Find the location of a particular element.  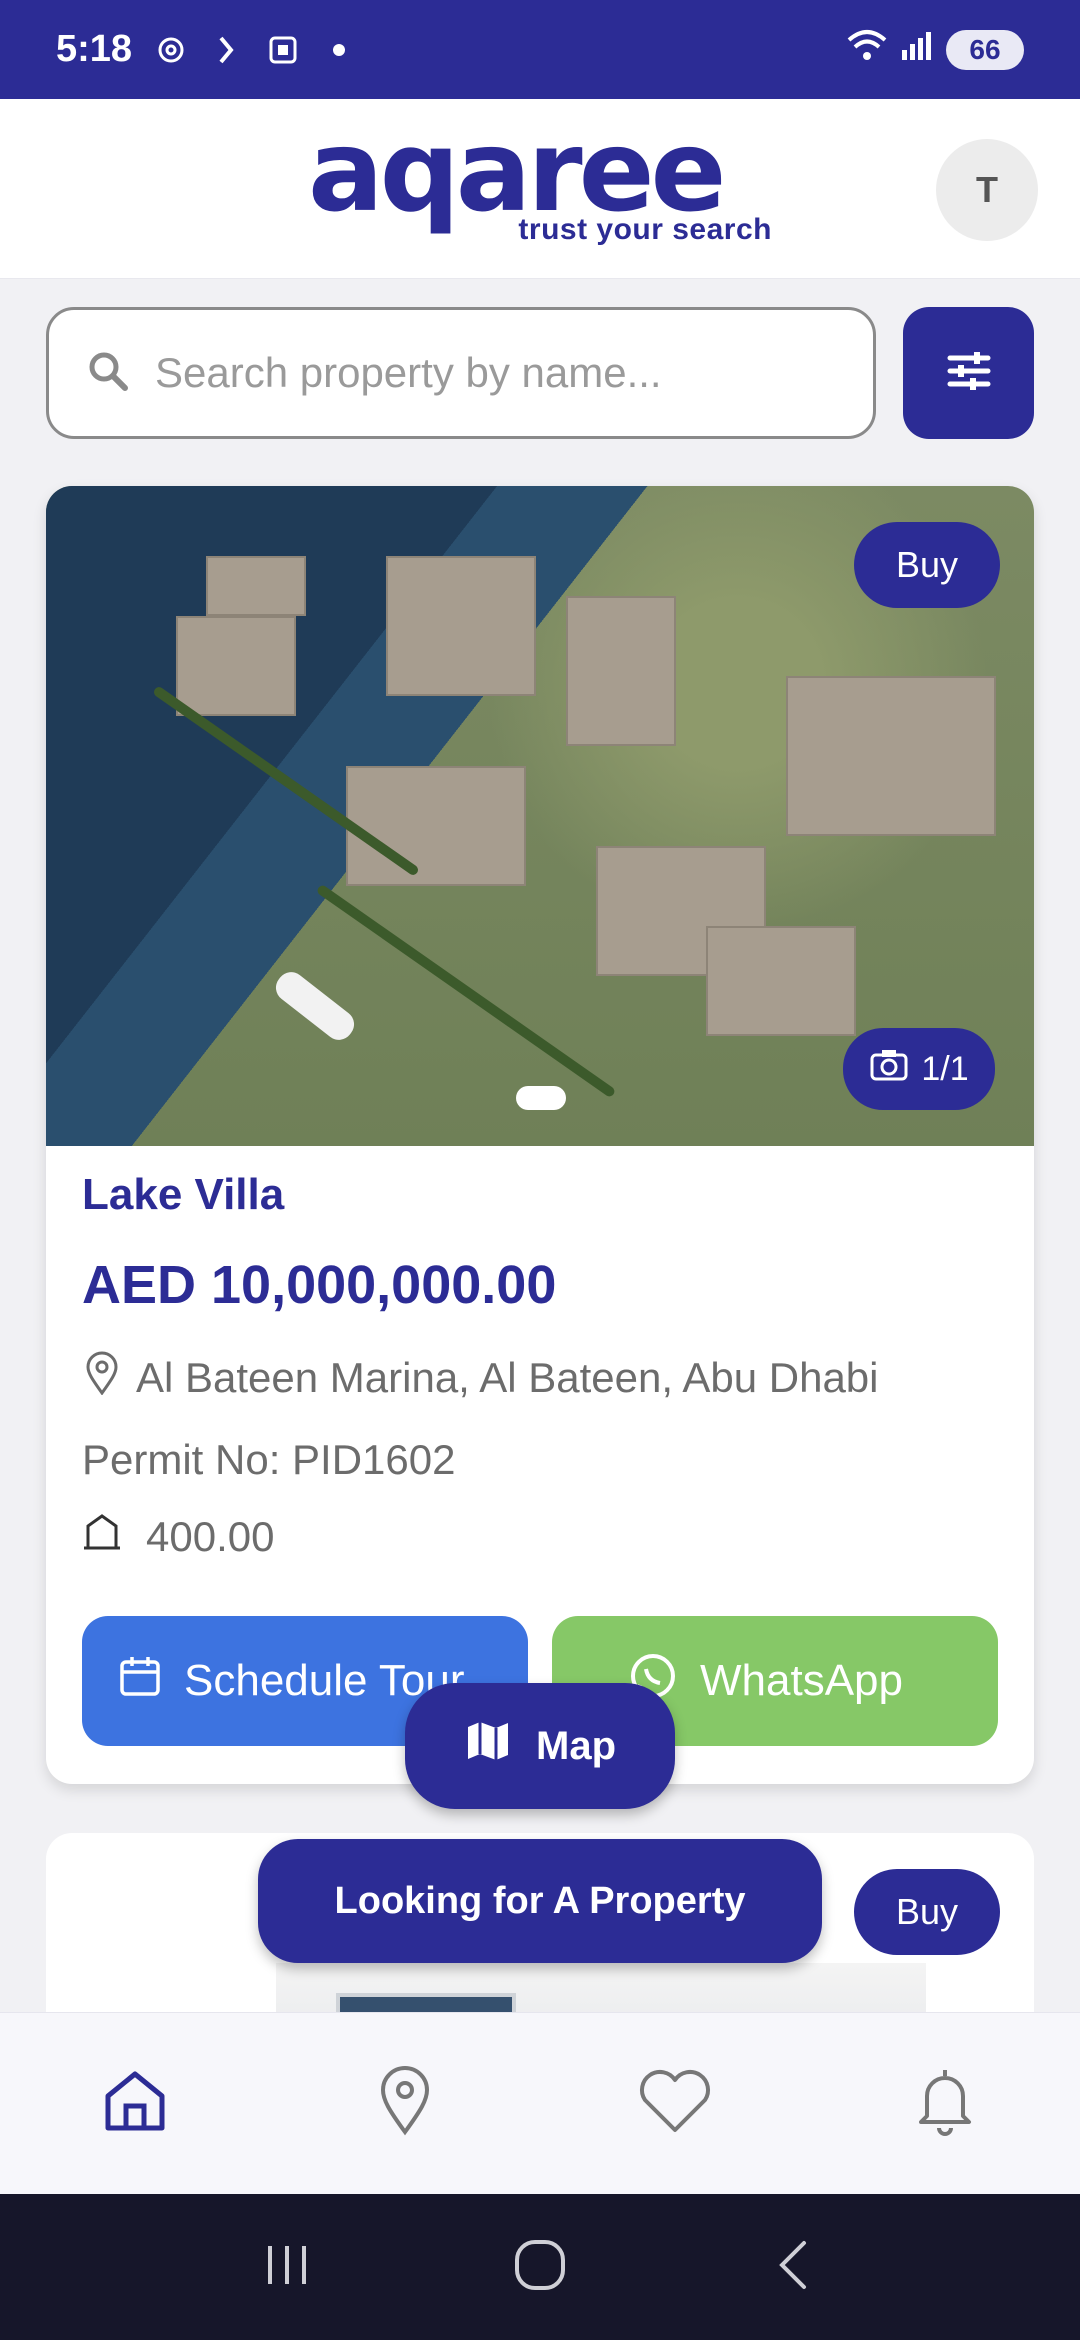

area-icon is located at coordinates (102, 1537).